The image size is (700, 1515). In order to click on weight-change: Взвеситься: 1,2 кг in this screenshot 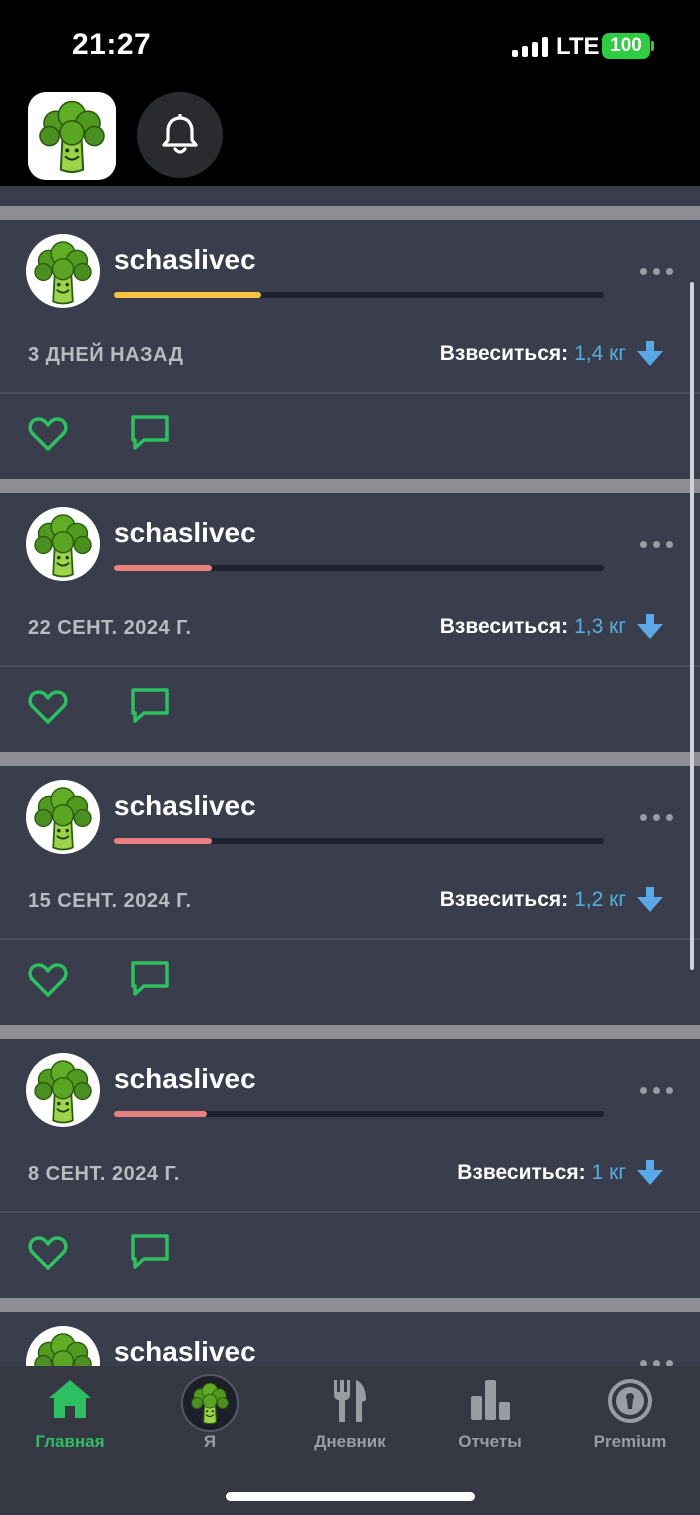, I will do `click(552, 900)`.